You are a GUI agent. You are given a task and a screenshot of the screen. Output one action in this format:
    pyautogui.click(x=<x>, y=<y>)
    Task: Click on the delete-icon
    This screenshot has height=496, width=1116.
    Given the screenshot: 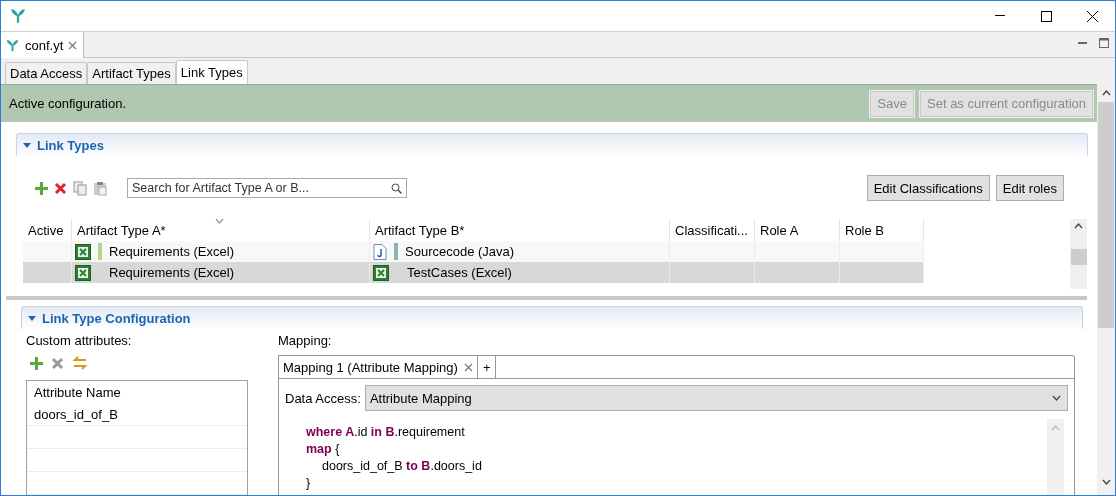 What is the action you would take?
    pyautogui.click(x=60, y=188)
    